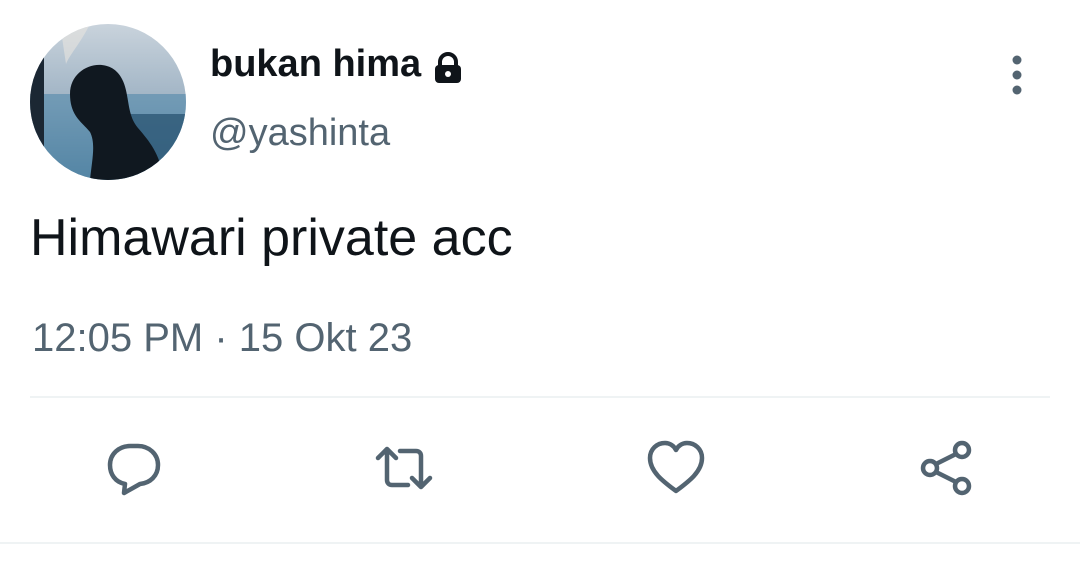 The image size is (1080, 561). Describe the element at coordinates (1017, 75) in the screenshot. I see `more-vertical-icon` at that location.